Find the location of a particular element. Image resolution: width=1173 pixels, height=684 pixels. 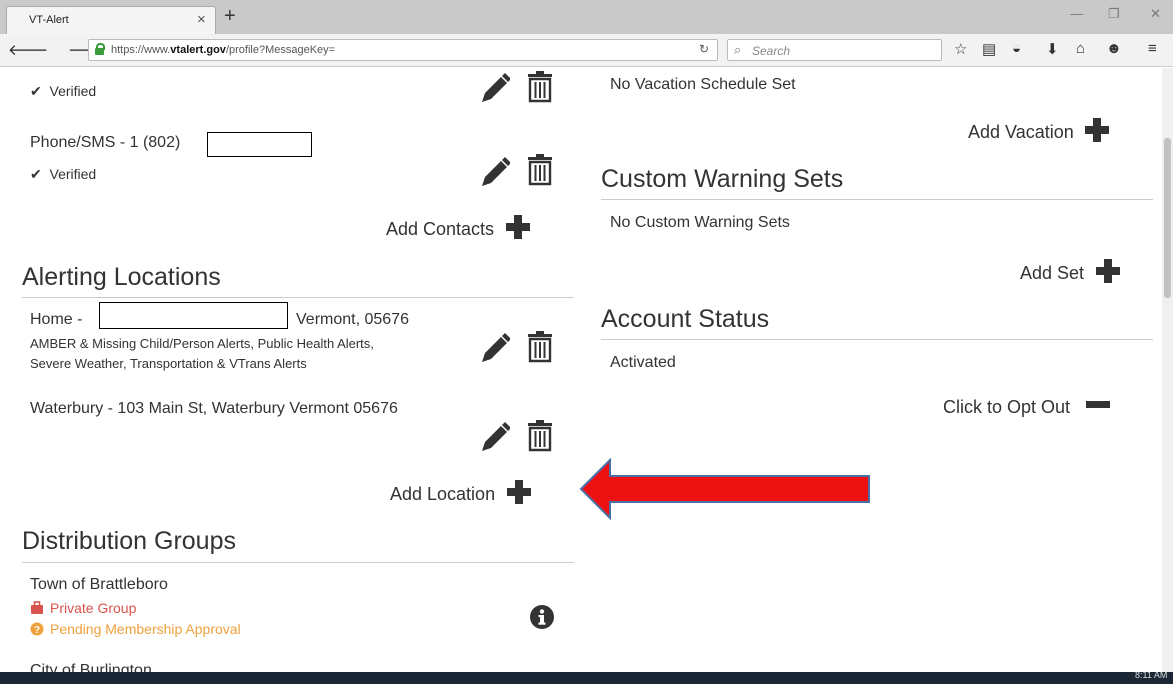

custom-warning-sets-heading: Custom Warning Sets is located at coordinates (722, 179).